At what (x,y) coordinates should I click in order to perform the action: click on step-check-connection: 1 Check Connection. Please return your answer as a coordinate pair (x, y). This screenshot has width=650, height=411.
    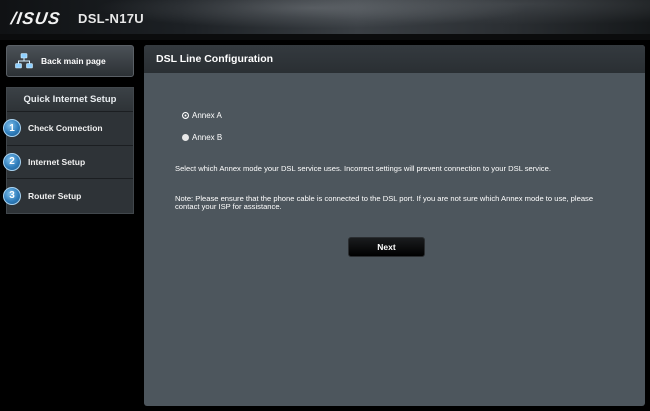
    Looking at the image, I should click on (68, 129).